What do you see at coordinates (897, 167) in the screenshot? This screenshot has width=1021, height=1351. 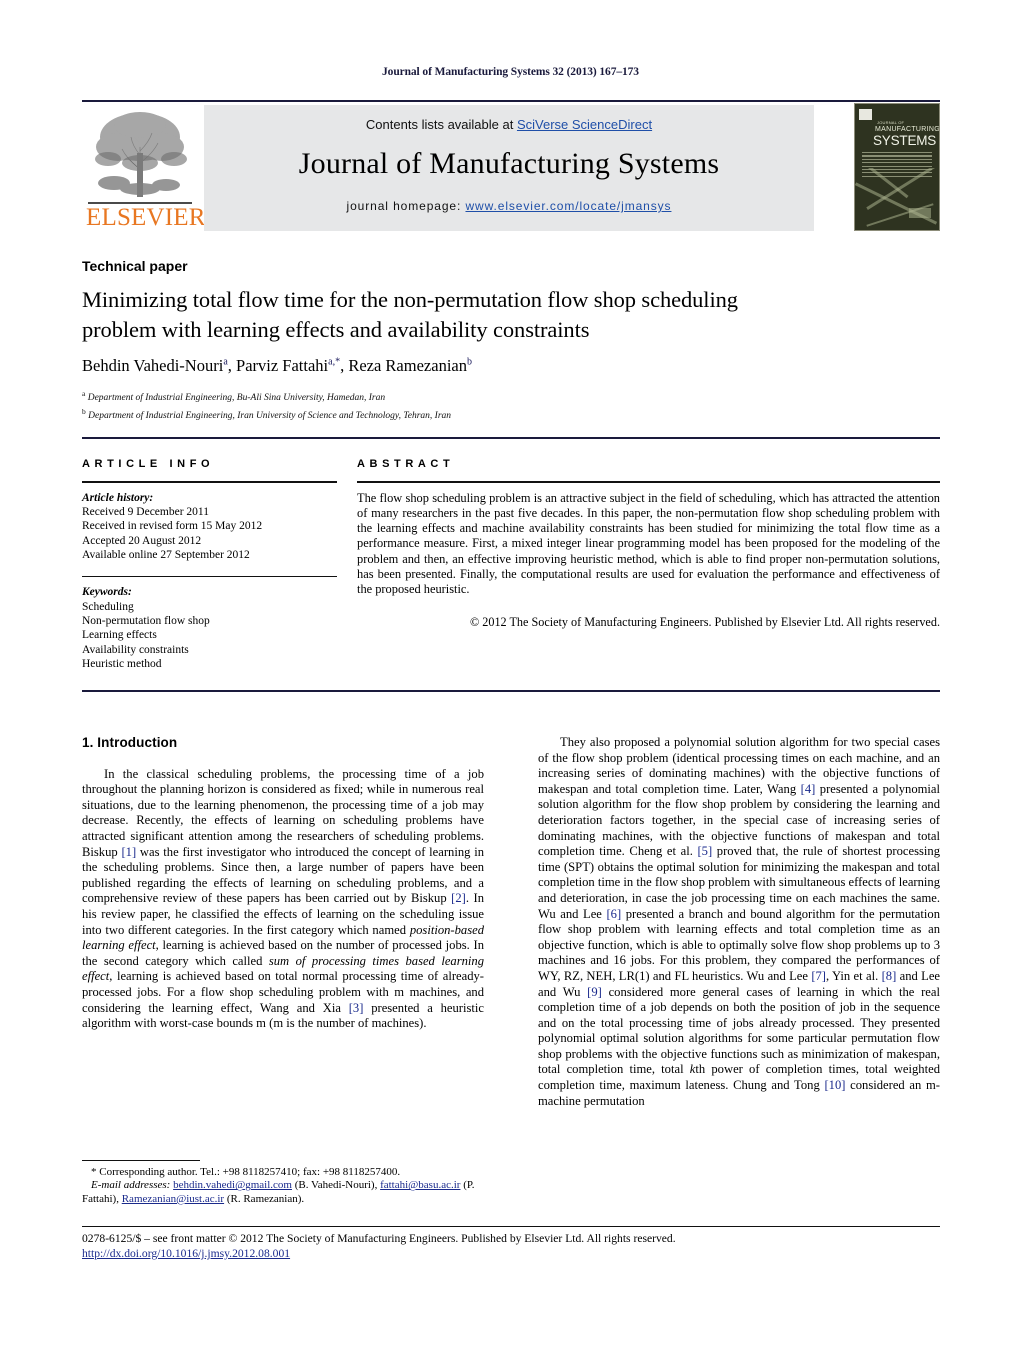 I see `journal-cover-thumbnail: JOURNAL OF MANUFACTURING SYSTEMS` at bounding box center [897, 167].